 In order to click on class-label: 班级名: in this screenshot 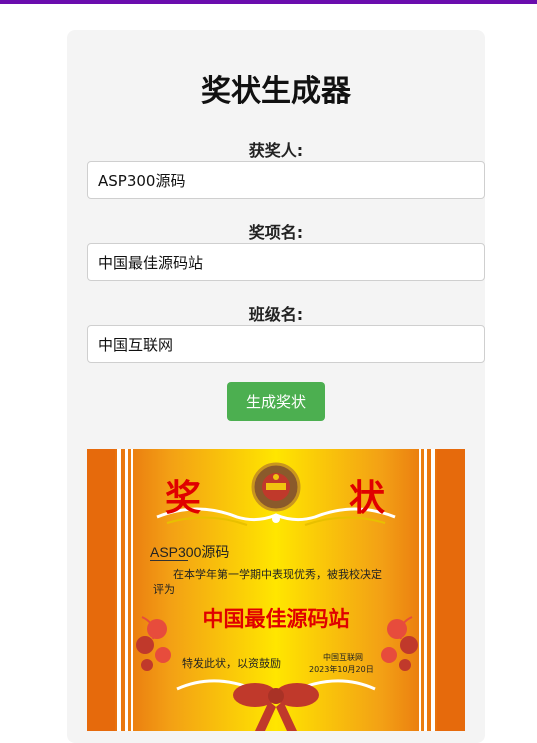, I will do `click(276, 314)`.